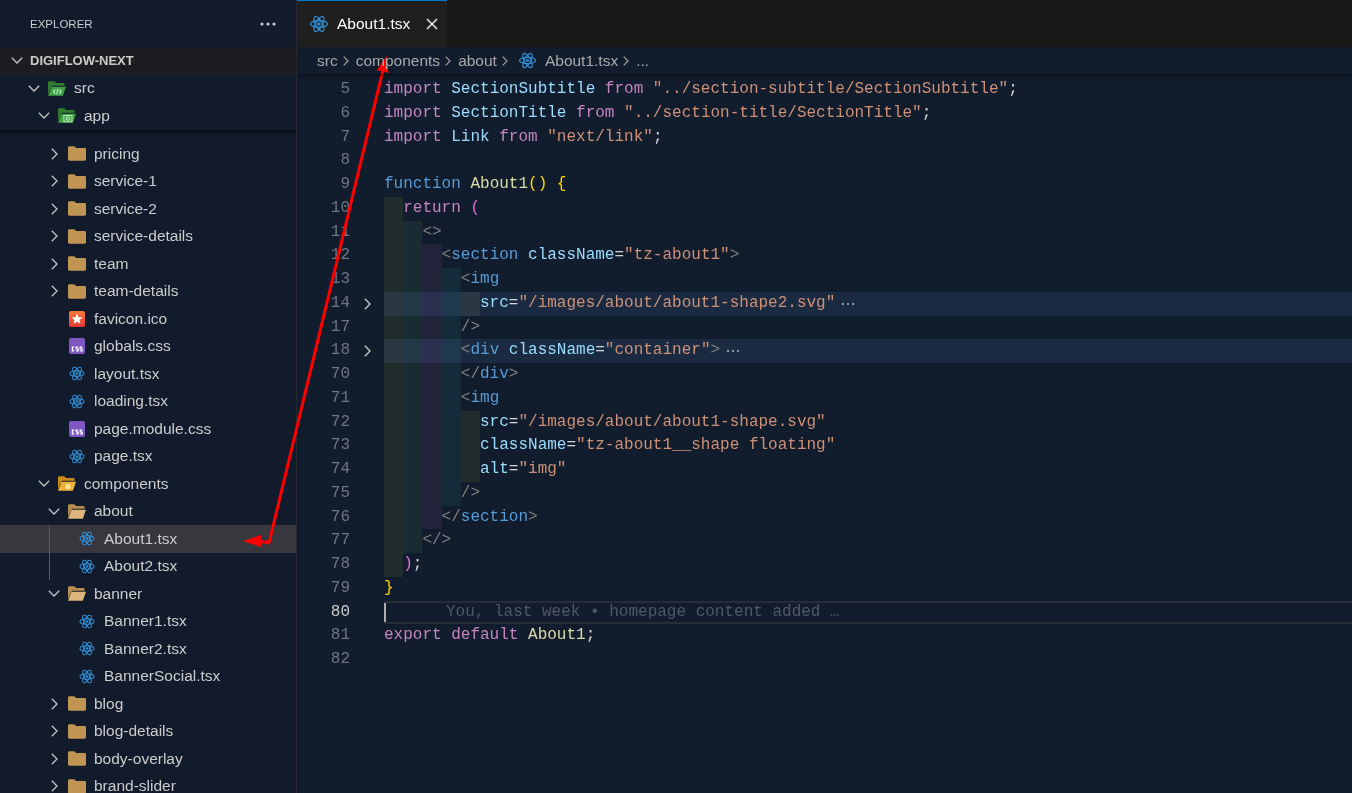 Image resolution: width=1352 pixels, height=793 pixels. Describe the element at coordinates (148, 374) in the screenshot. I see `file-tree-item: layout.tsx` at that location.